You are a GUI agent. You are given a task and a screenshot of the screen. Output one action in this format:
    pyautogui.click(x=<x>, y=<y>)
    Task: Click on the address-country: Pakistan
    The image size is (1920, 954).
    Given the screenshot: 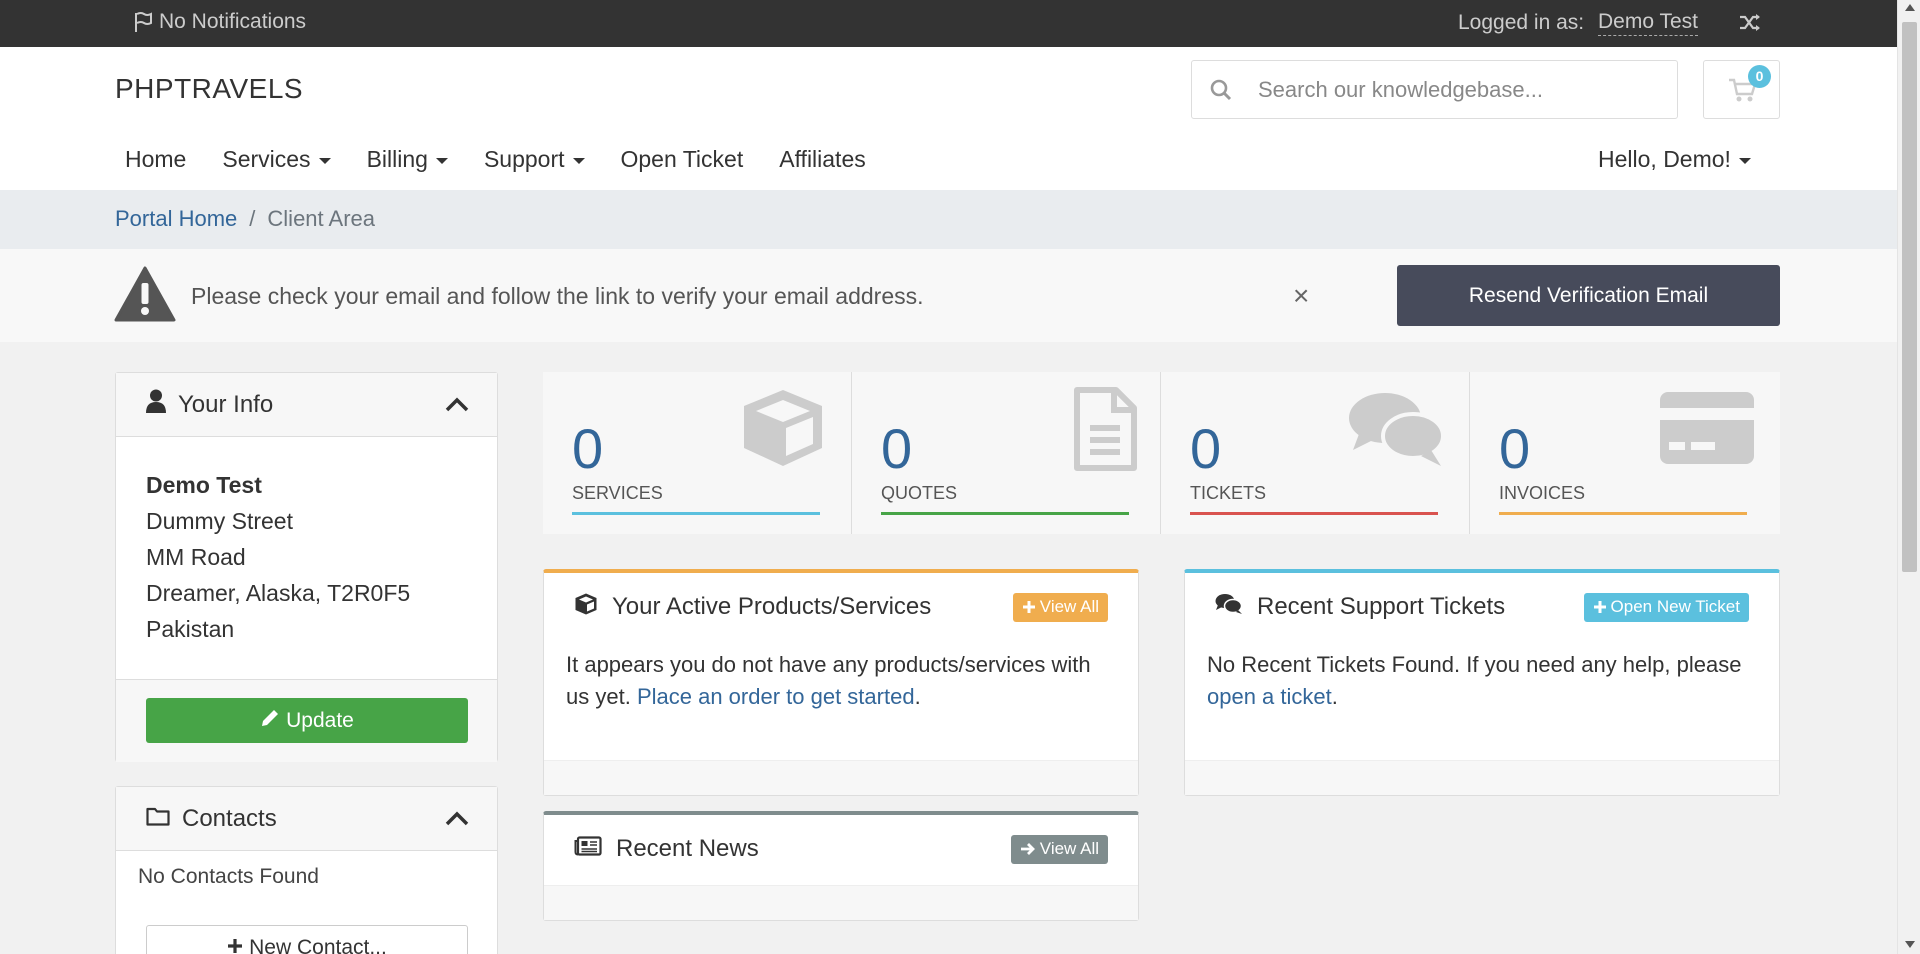 What is the action you would take?
    pyautogui.click(x=190, y=629)
    